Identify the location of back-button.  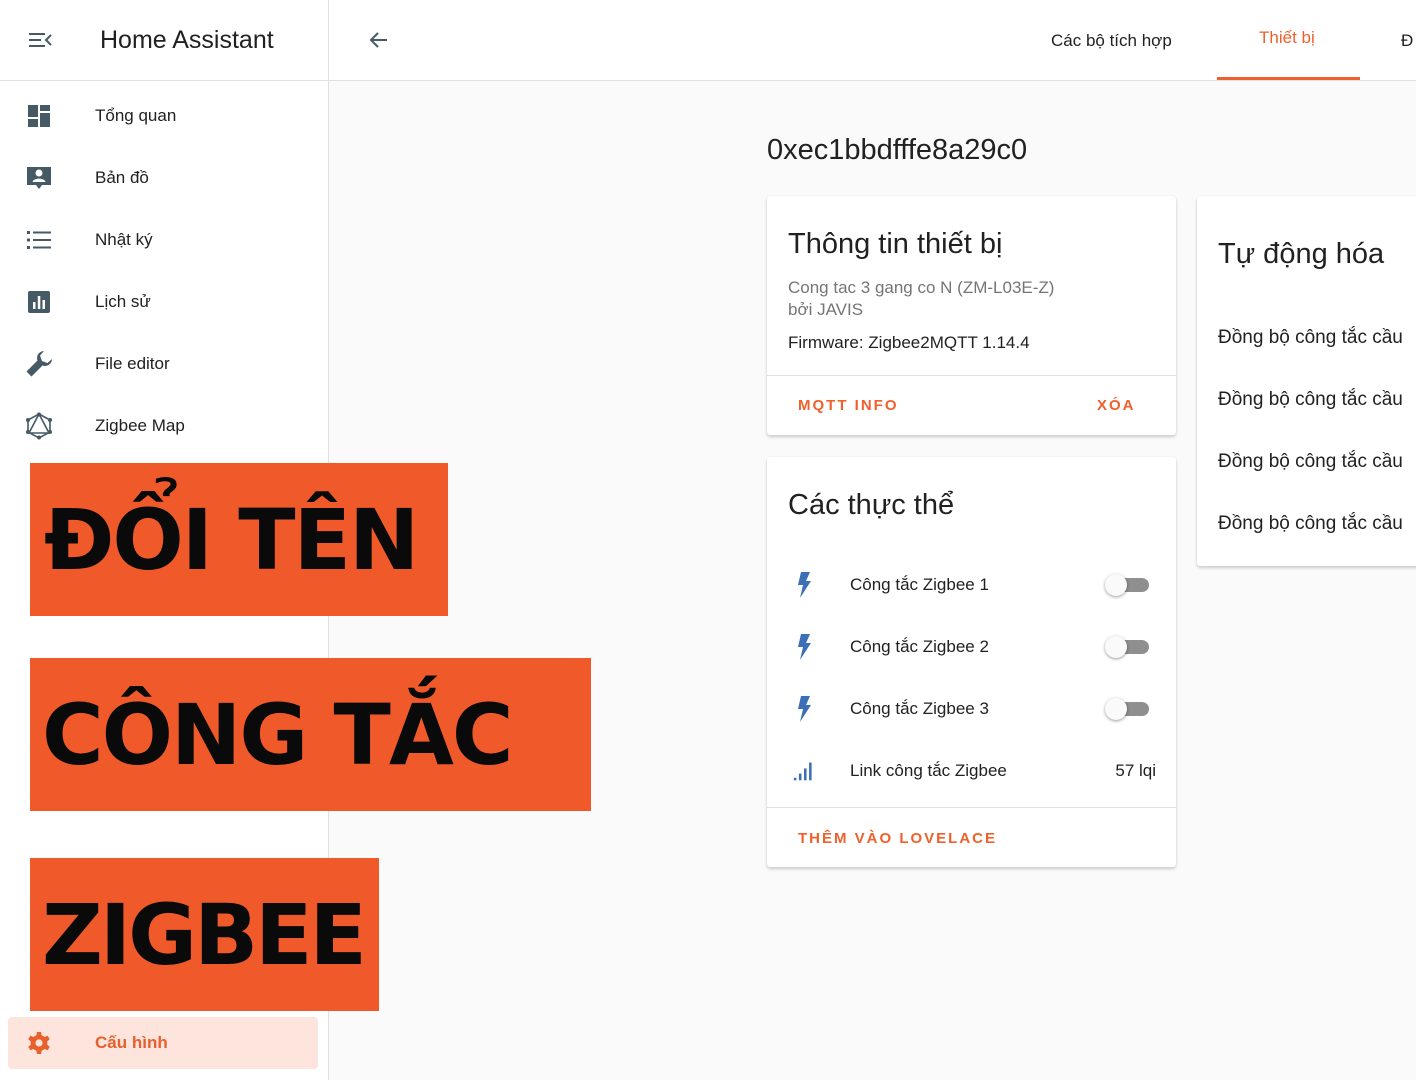
(379, 40).